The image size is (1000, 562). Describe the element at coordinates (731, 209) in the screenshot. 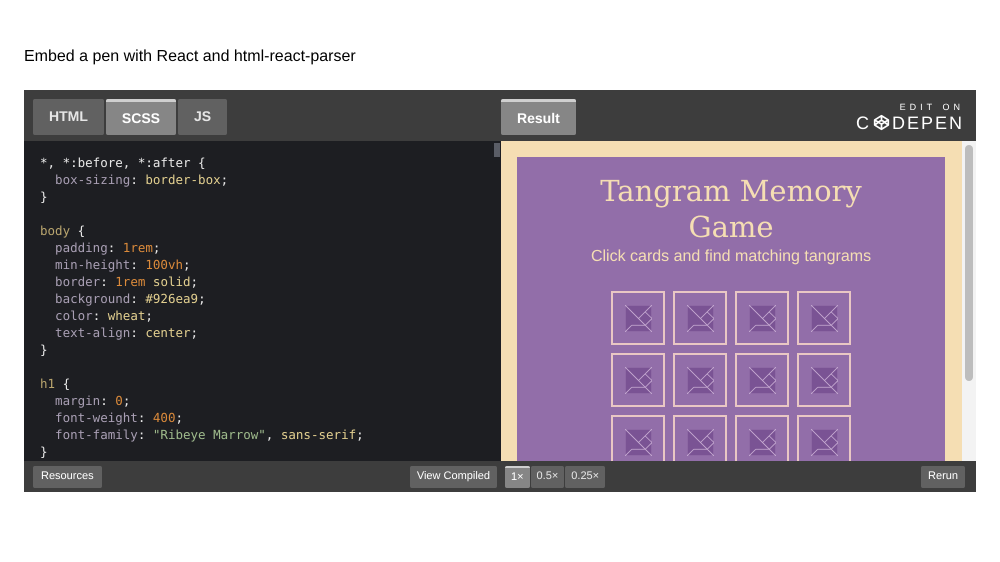

I see `game-title: Tangram Memory Game` at that location.